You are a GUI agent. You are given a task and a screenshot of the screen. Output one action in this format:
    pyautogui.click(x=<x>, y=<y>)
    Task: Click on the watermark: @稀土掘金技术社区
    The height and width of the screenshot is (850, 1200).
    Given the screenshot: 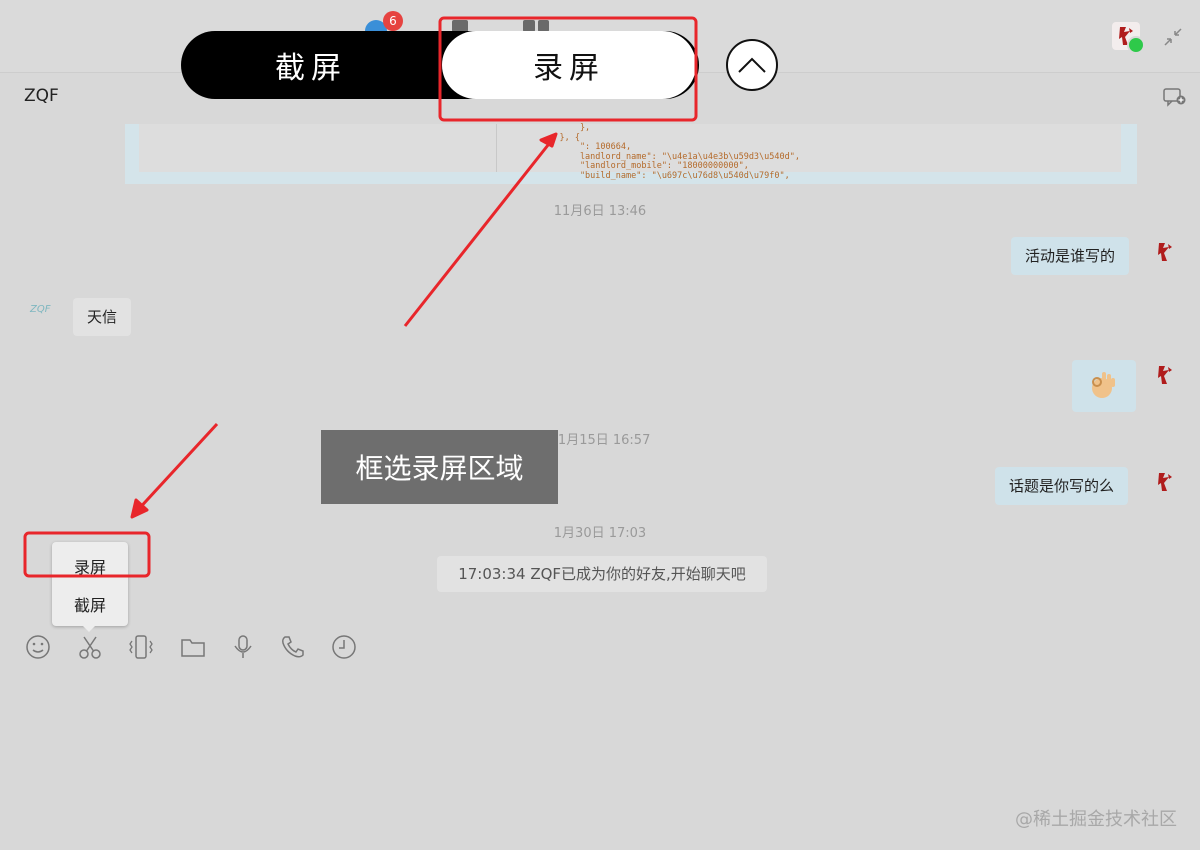 What is the action you would take?
    pyautogui.click(x=1096, y=819)
    